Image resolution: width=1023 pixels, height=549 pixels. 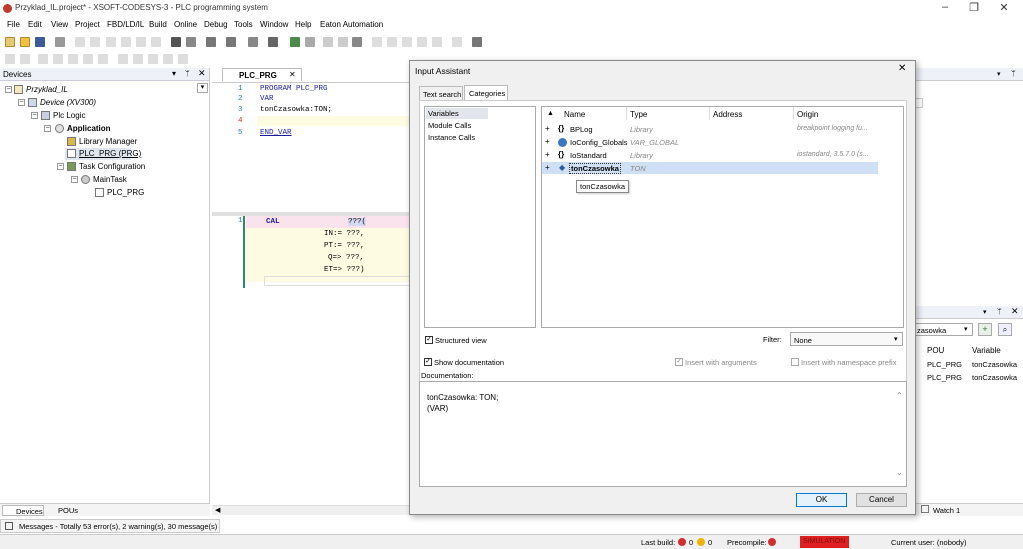 I want to click on open-icon, so click(x=25, y=42).